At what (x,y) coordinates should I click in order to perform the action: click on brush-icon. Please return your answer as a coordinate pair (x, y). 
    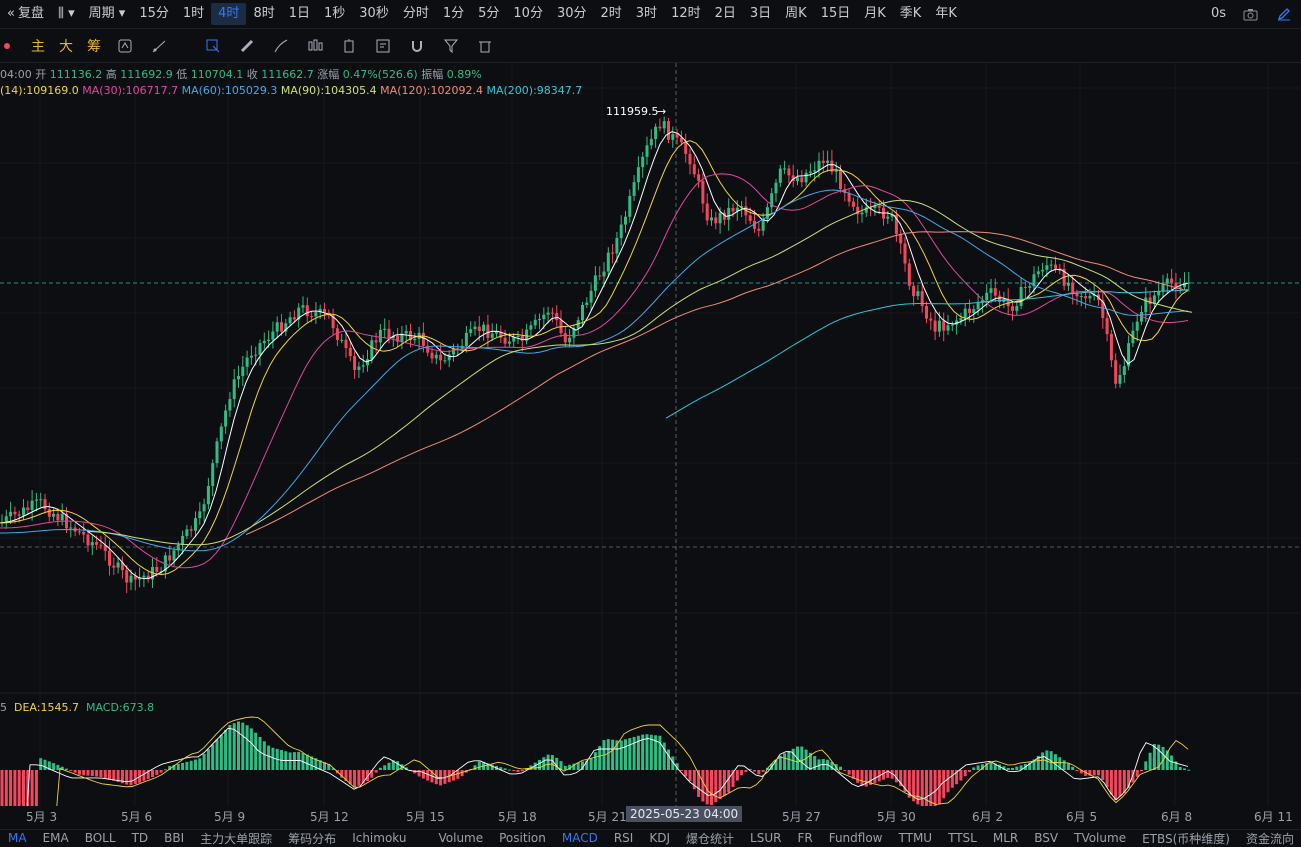
    Looking at the image, I should click on (281, 46).